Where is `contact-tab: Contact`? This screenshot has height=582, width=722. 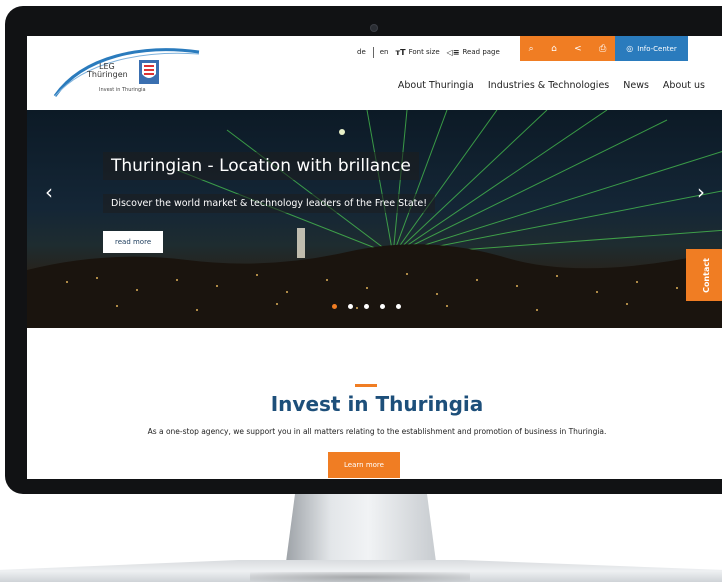 contact-tab: Contact is located at coordinates (704, 275).